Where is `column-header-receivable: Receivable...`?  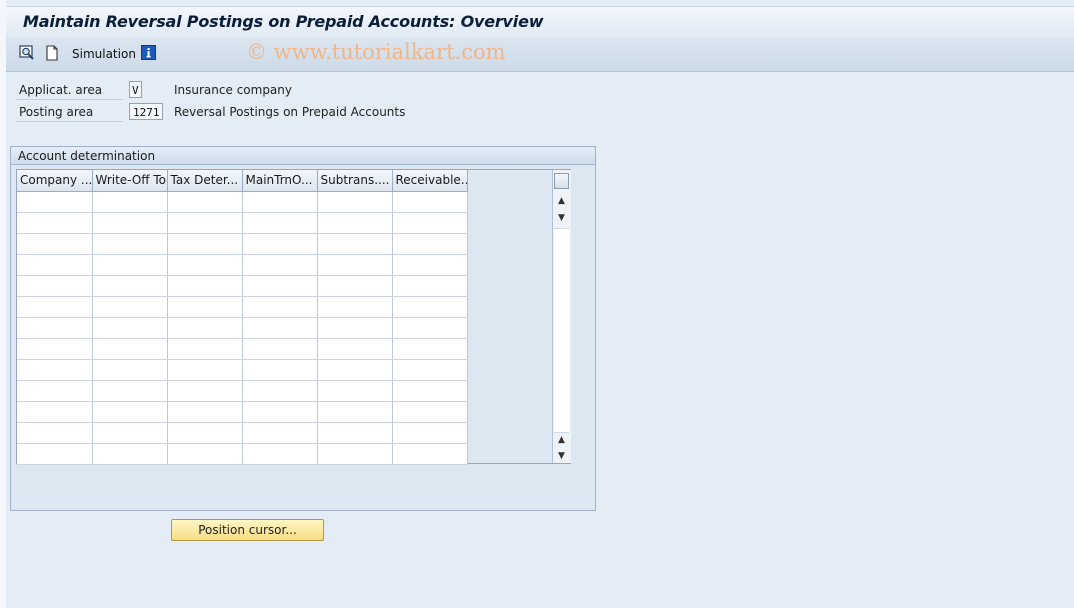
column-header-receivable: Receivable... is located at coordinates (430, 181).